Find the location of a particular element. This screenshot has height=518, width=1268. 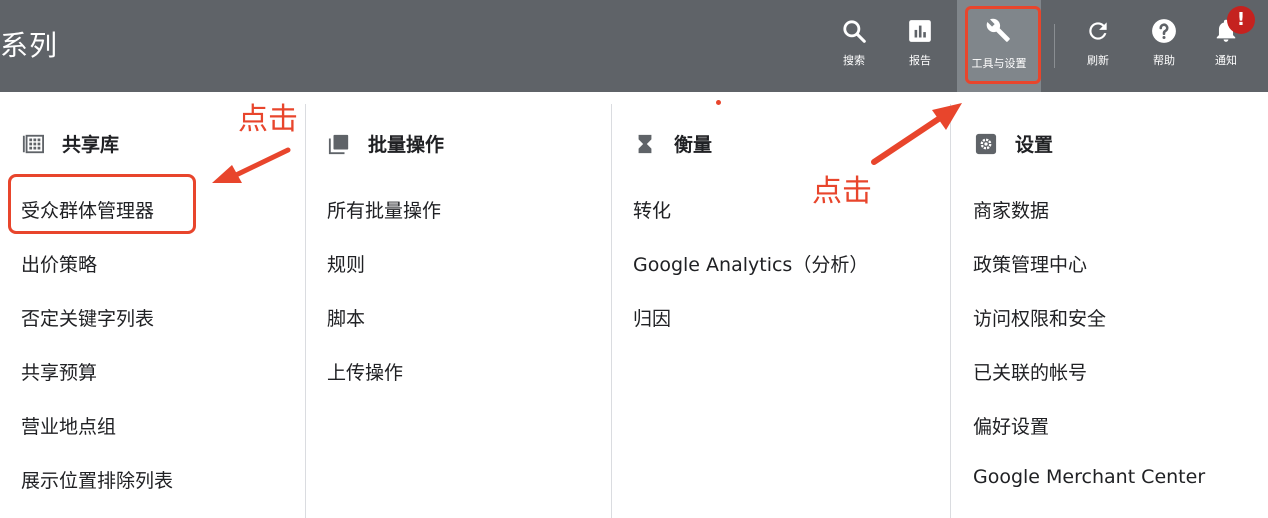

bulk-actions-heading-label: 批量操作 is located at coordinates (406, 145).